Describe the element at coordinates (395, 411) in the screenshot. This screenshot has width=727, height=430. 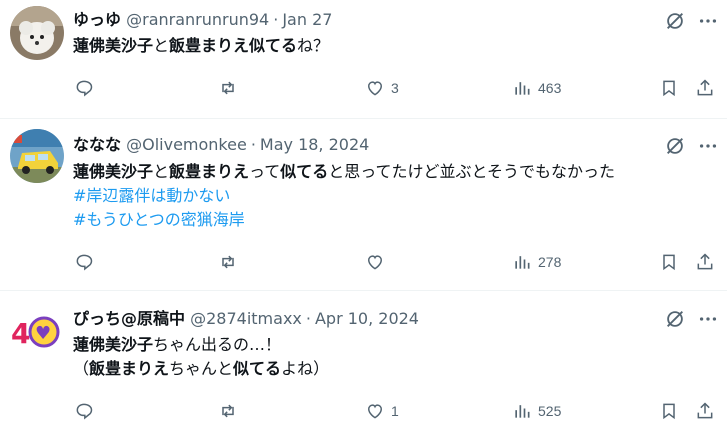
I see `like-count: 1` at that location.